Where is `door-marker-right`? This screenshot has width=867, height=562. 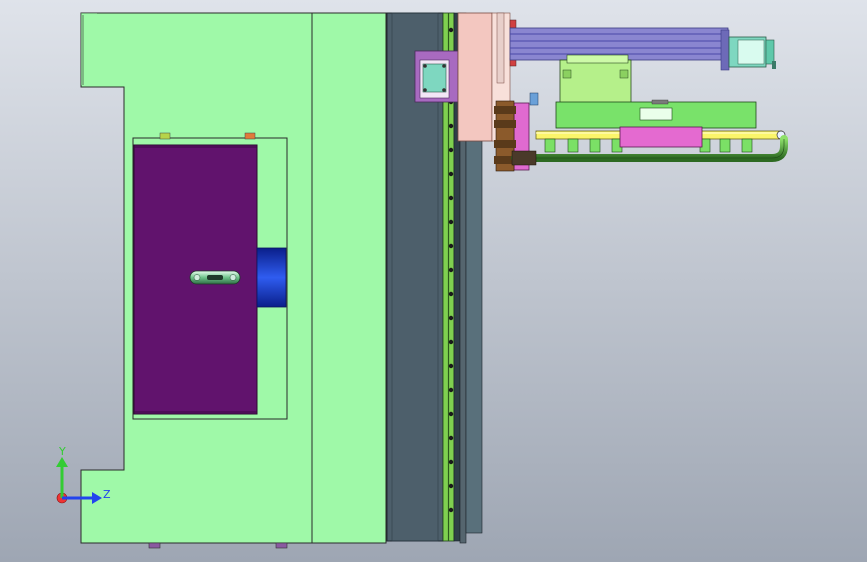
door-marker-right is located at coordinates (250, 136).